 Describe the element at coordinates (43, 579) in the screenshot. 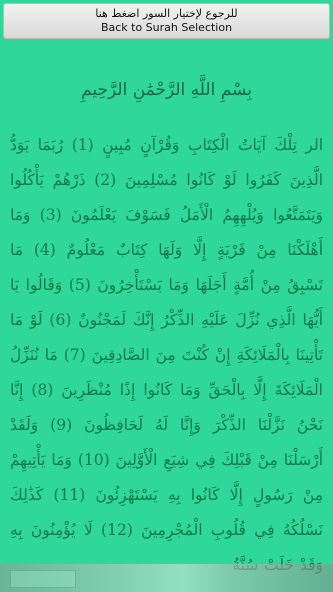

I see `bottom-image-frame` at that location.